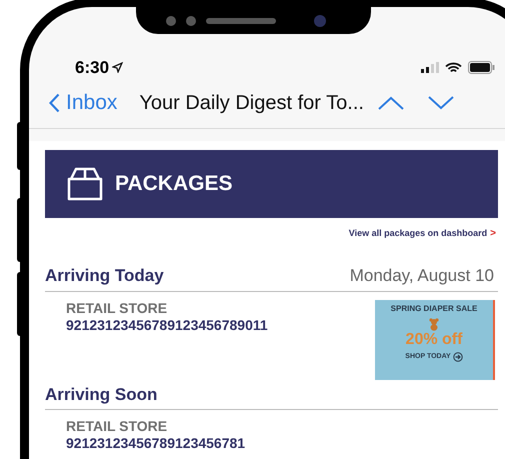 The image size is (505, 459). Describe the element at coordinates (85, 184) in the screenshot. I see `package-box-icon` at that location.